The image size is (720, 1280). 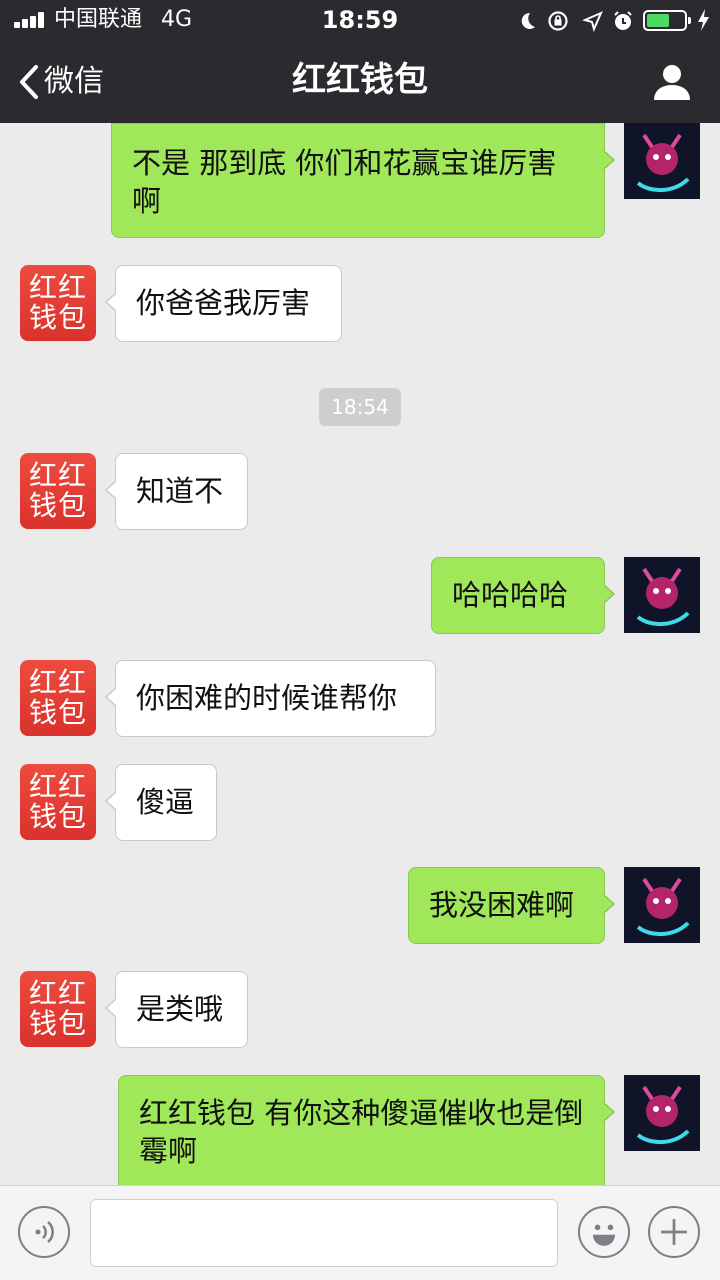 What do you see at coordinates (360, 596) in the screenshot?
I see `message-row: 哈哈哈哈` at bounding box center [360, 596].